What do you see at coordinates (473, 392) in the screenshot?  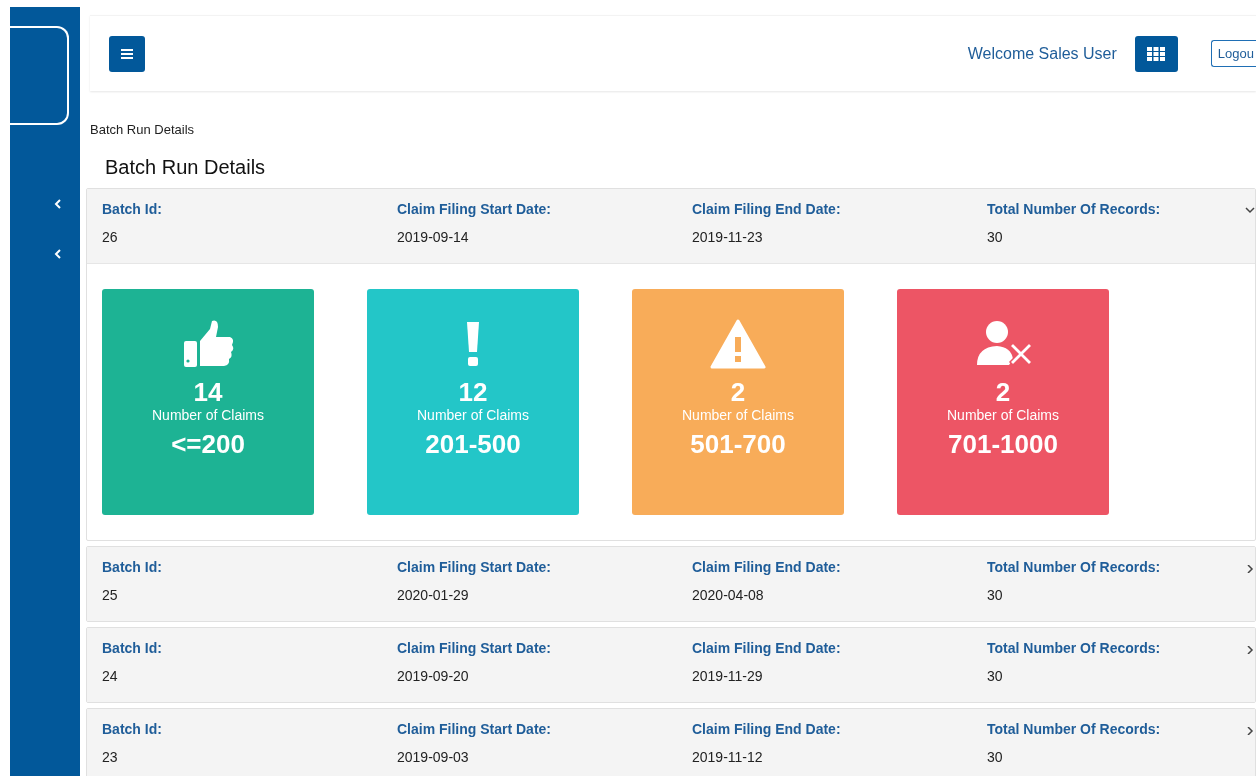 I see `claim-count: 12` at bounding box center [473, 392].